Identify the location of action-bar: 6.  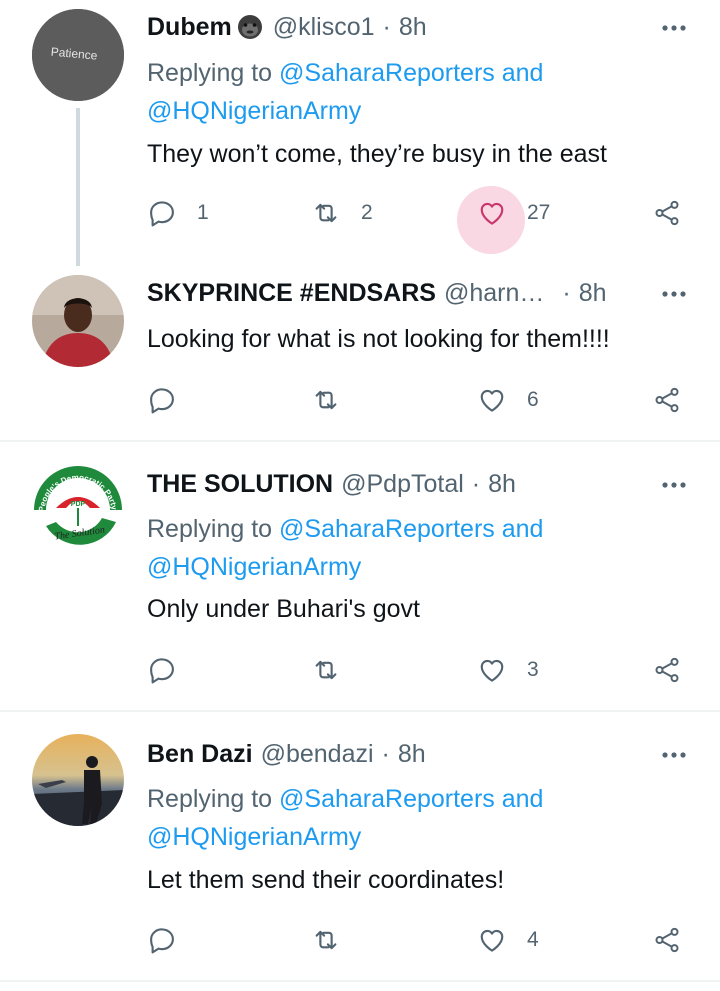
(422, 400).